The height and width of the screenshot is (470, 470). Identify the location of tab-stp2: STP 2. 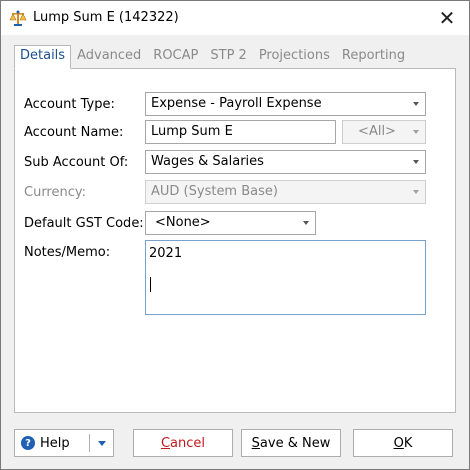
(228, 57).